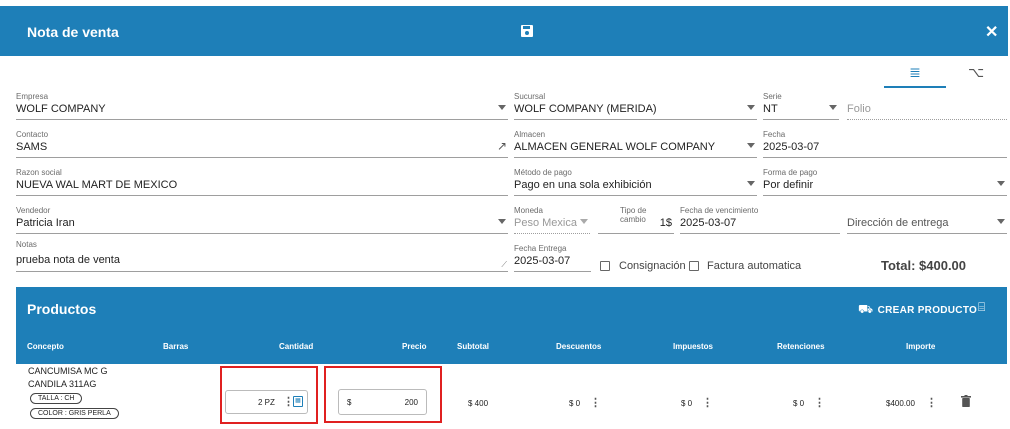 The image size is (1010, 429). I want to click on tab-alt-view: ⌥, so click(976, 72).